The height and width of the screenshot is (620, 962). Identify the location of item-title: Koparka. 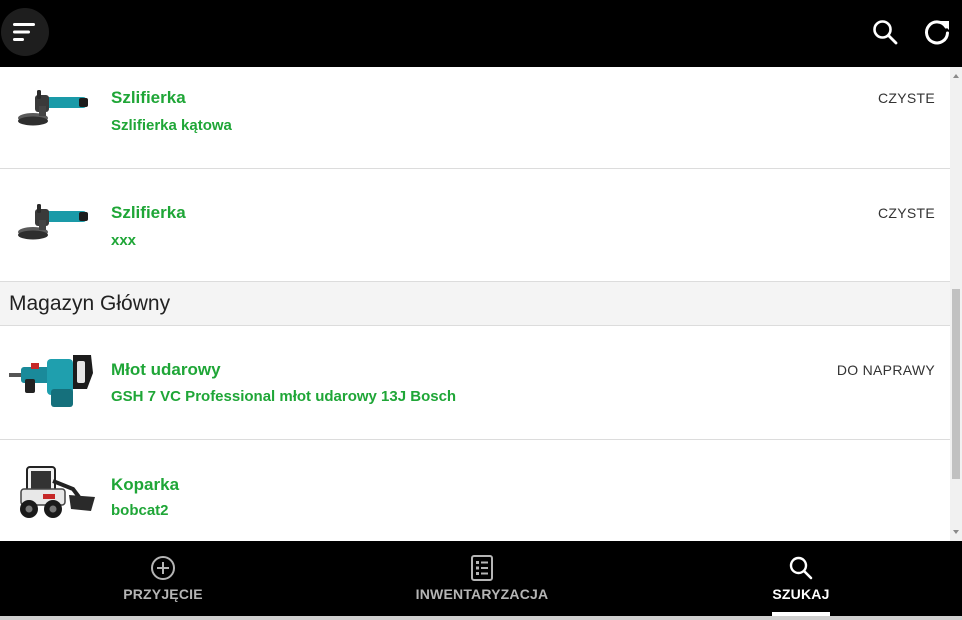
(145, 484).